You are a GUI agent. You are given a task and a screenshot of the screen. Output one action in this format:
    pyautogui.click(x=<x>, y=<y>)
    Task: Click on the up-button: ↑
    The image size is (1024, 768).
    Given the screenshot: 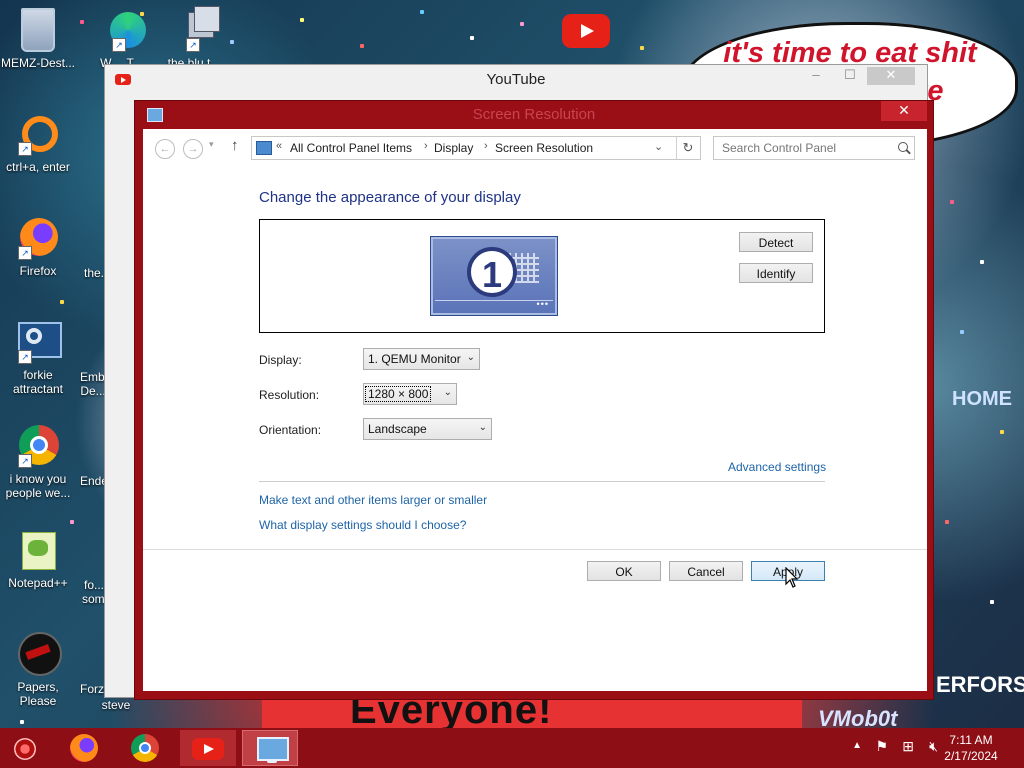 What is the action you would take?
    pyautogui.click(x=235, y=145)
    